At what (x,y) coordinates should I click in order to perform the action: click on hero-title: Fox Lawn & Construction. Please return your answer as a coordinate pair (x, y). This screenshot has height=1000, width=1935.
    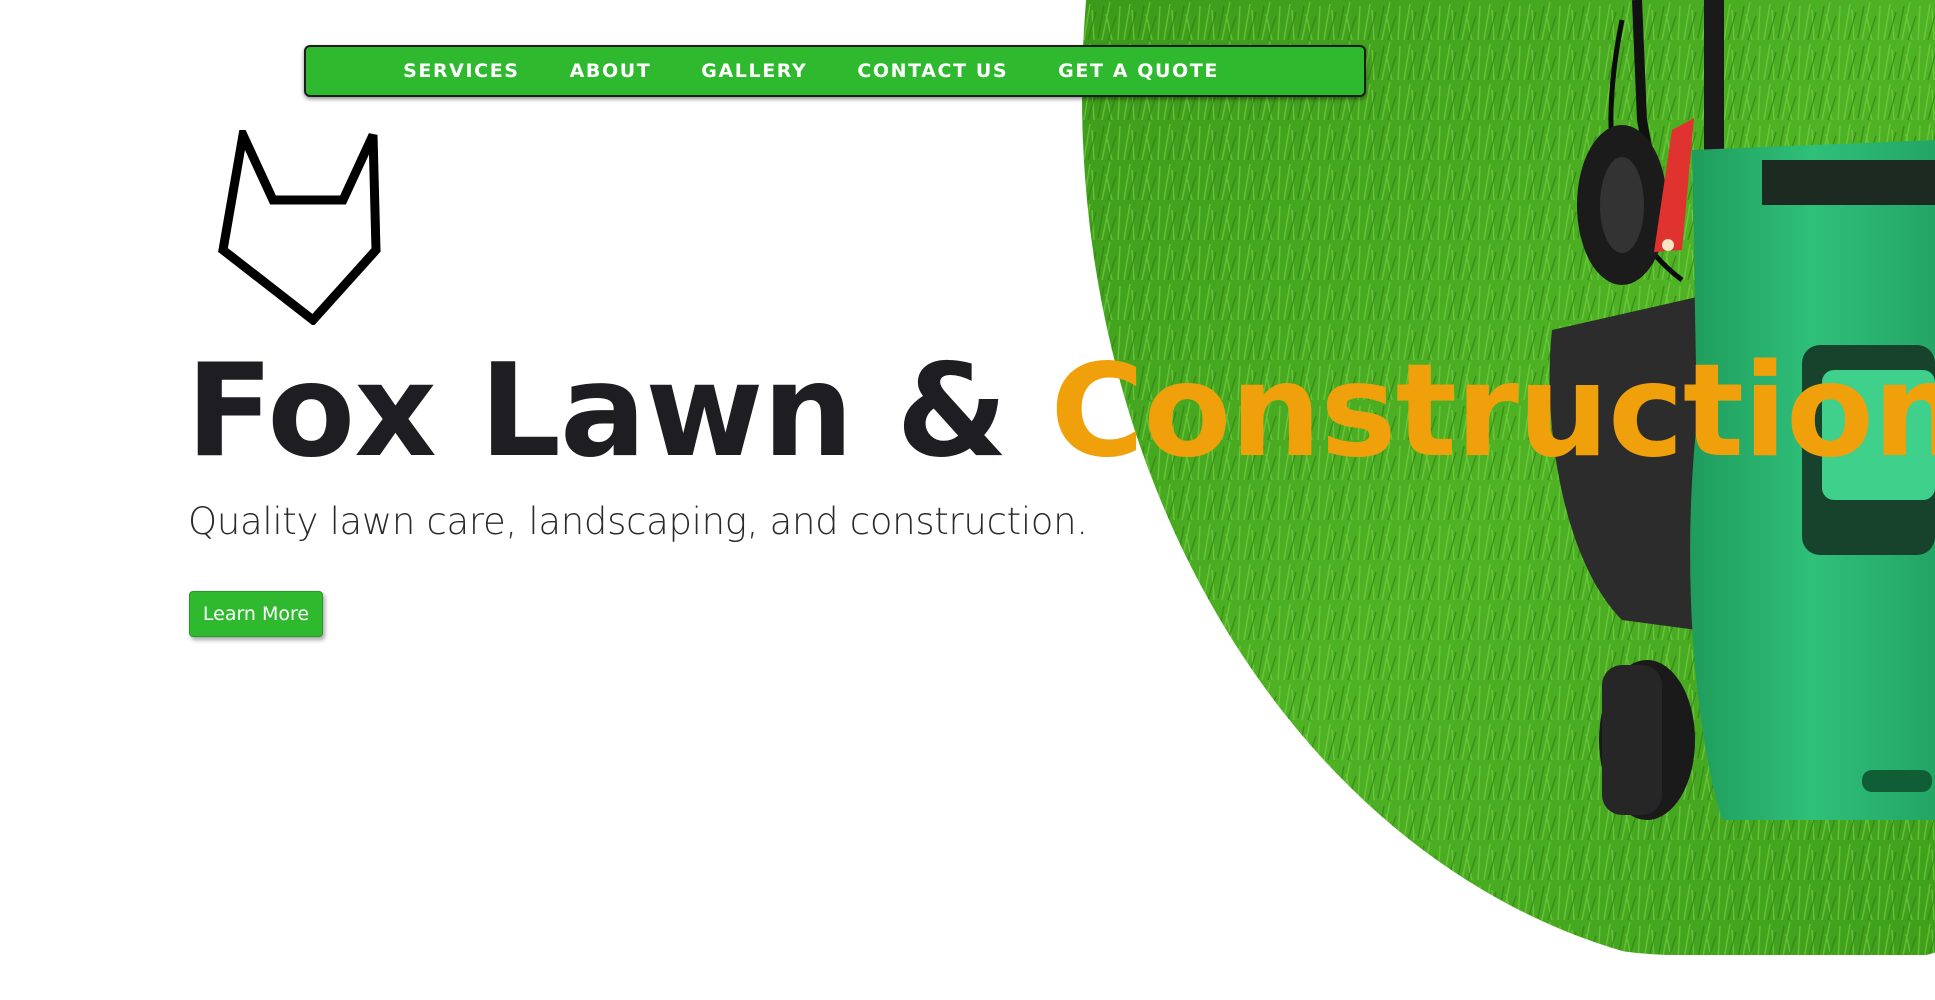
    Looking at the image, I should click on (1060, 412).